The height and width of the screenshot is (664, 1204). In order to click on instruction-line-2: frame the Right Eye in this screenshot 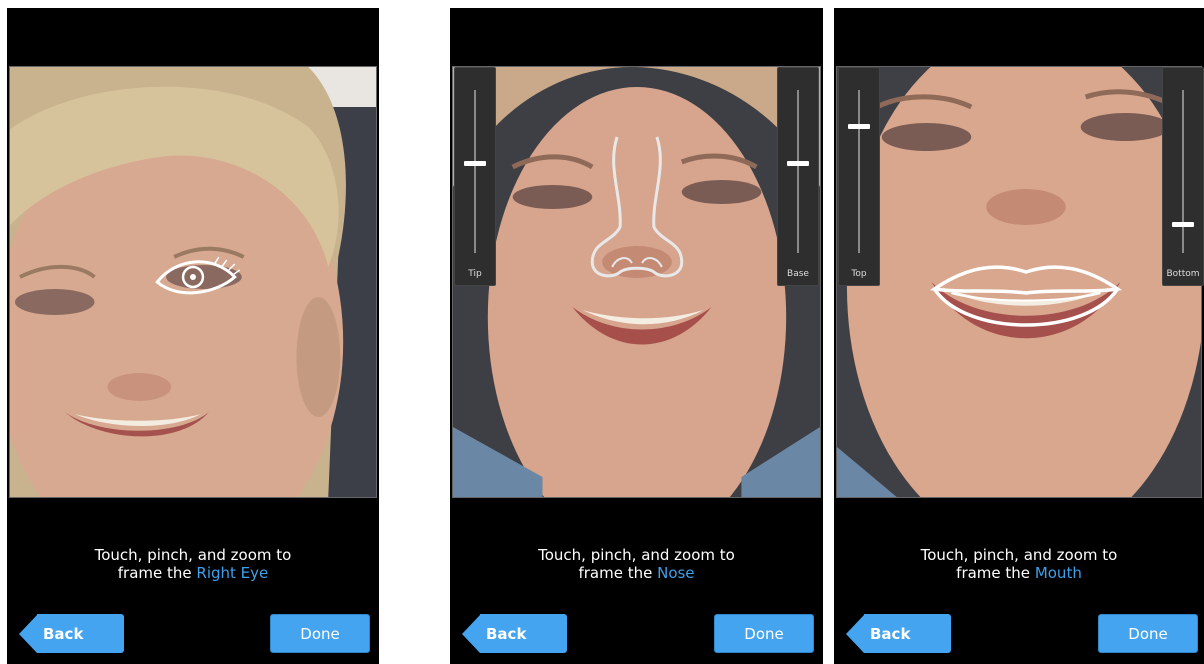, I will do `click(193, 573)`.